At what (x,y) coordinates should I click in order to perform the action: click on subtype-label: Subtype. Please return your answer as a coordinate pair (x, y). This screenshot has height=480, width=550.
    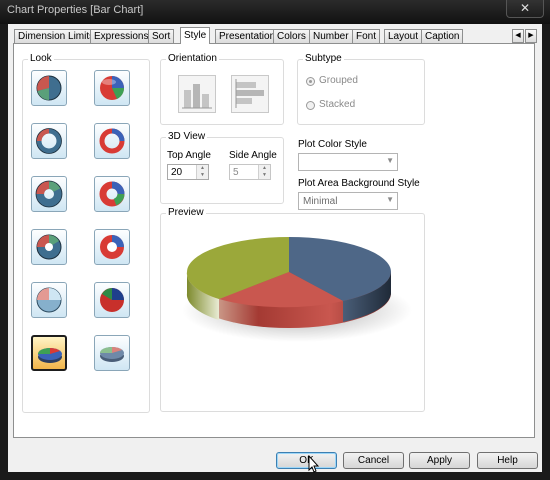
    Looking at the image, I should click on (323, 58).